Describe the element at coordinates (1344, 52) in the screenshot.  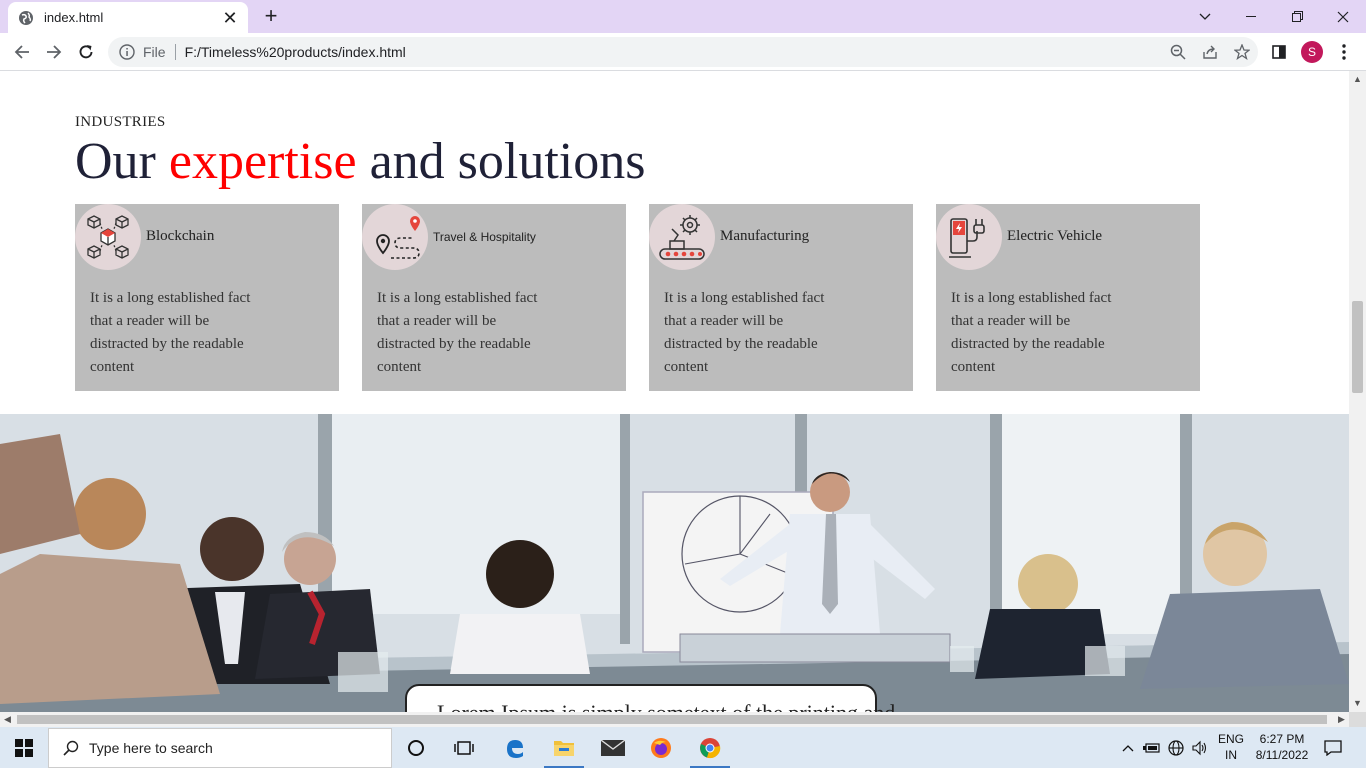
I see `menu-icon` at that location.